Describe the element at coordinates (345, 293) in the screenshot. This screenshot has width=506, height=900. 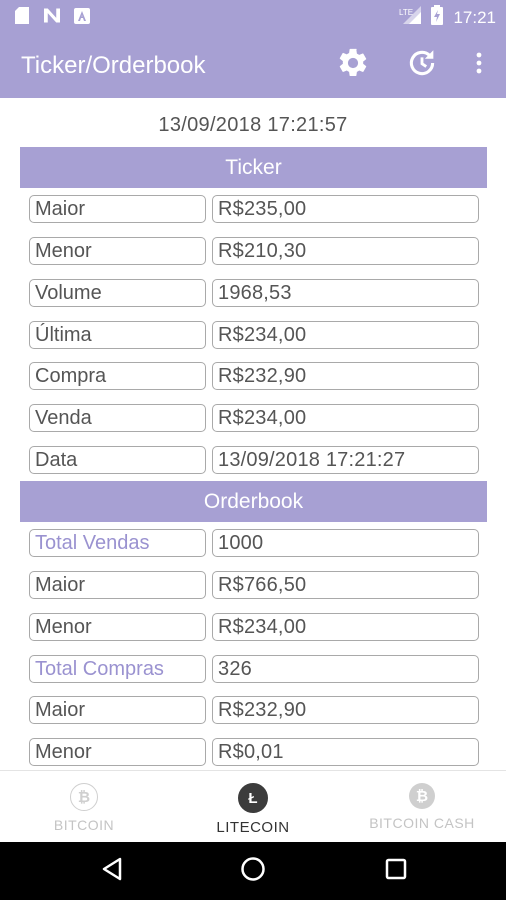
I see `row-value: 1968,53` at that location.